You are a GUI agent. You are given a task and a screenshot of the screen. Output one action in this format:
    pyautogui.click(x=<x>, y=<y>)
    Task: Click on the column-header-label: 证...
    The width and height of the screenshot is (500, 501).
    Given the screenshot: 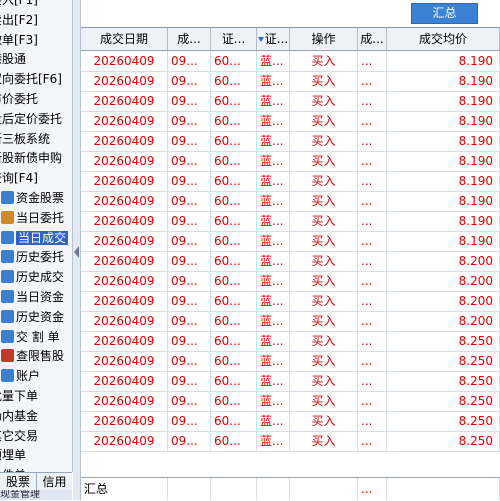 What is the action you would take?
    pyautogui.click(x=233, y=39)
    